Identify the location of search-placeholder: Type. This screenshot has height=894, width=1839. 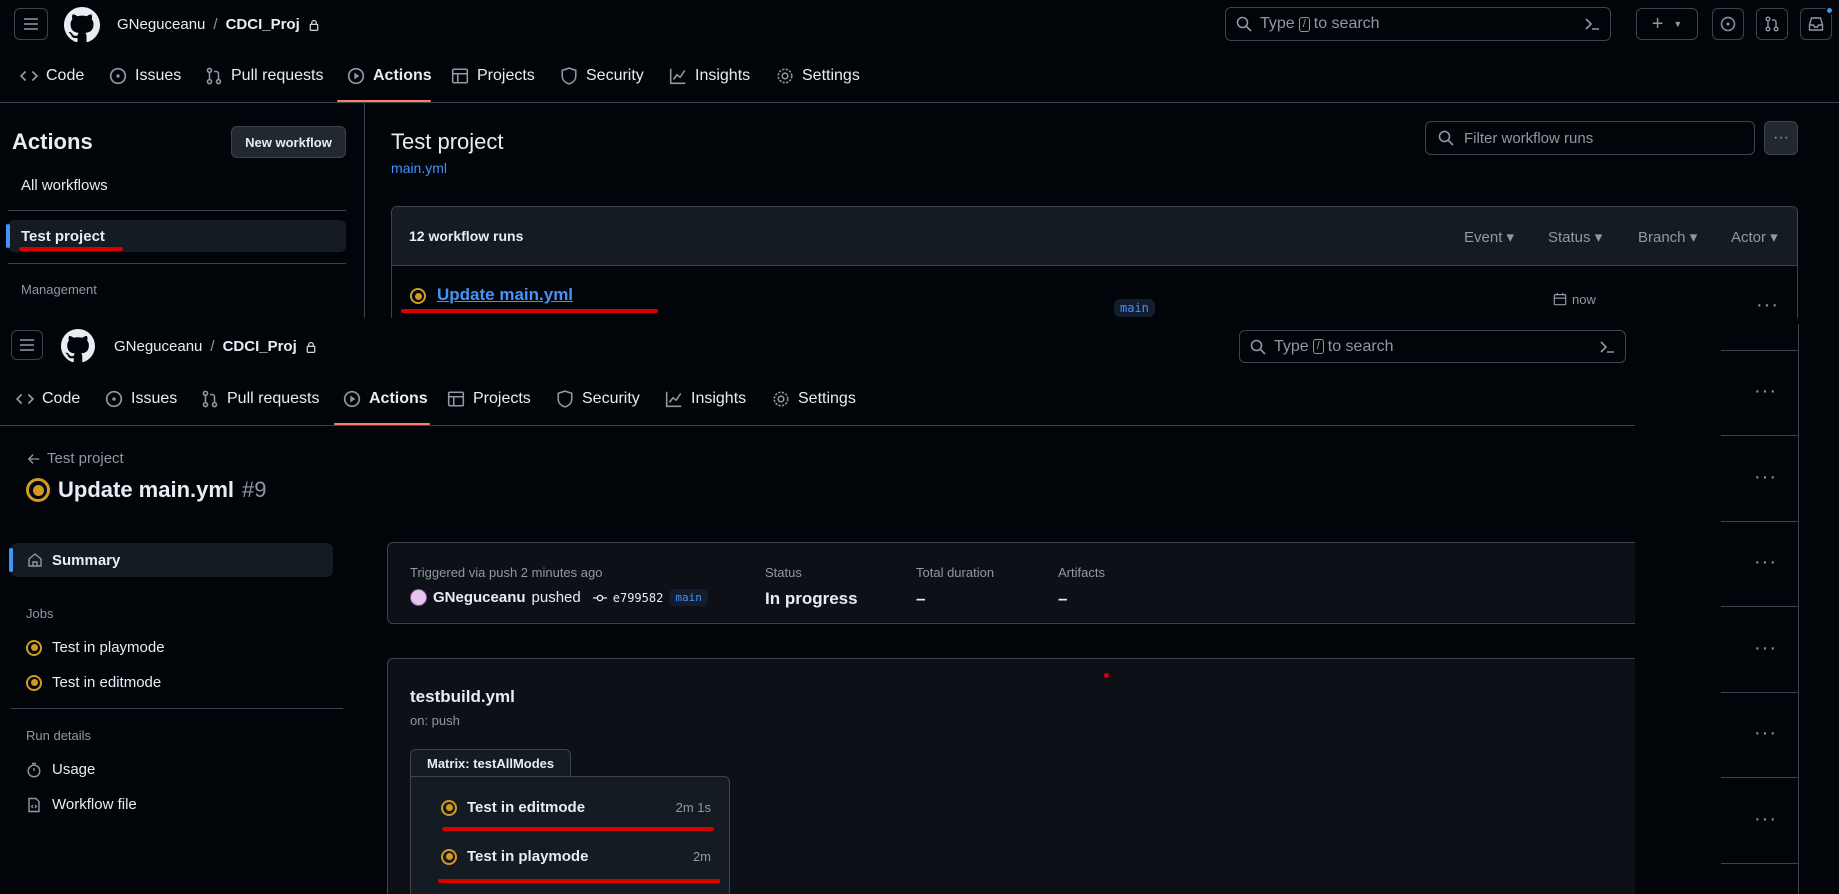
(1291, 346).